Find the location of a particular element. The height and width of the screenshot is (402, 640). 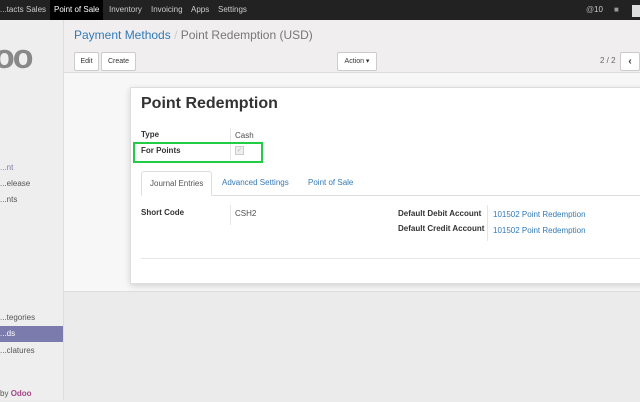

menu-settings: Settings is located at coordinates (232, 10).